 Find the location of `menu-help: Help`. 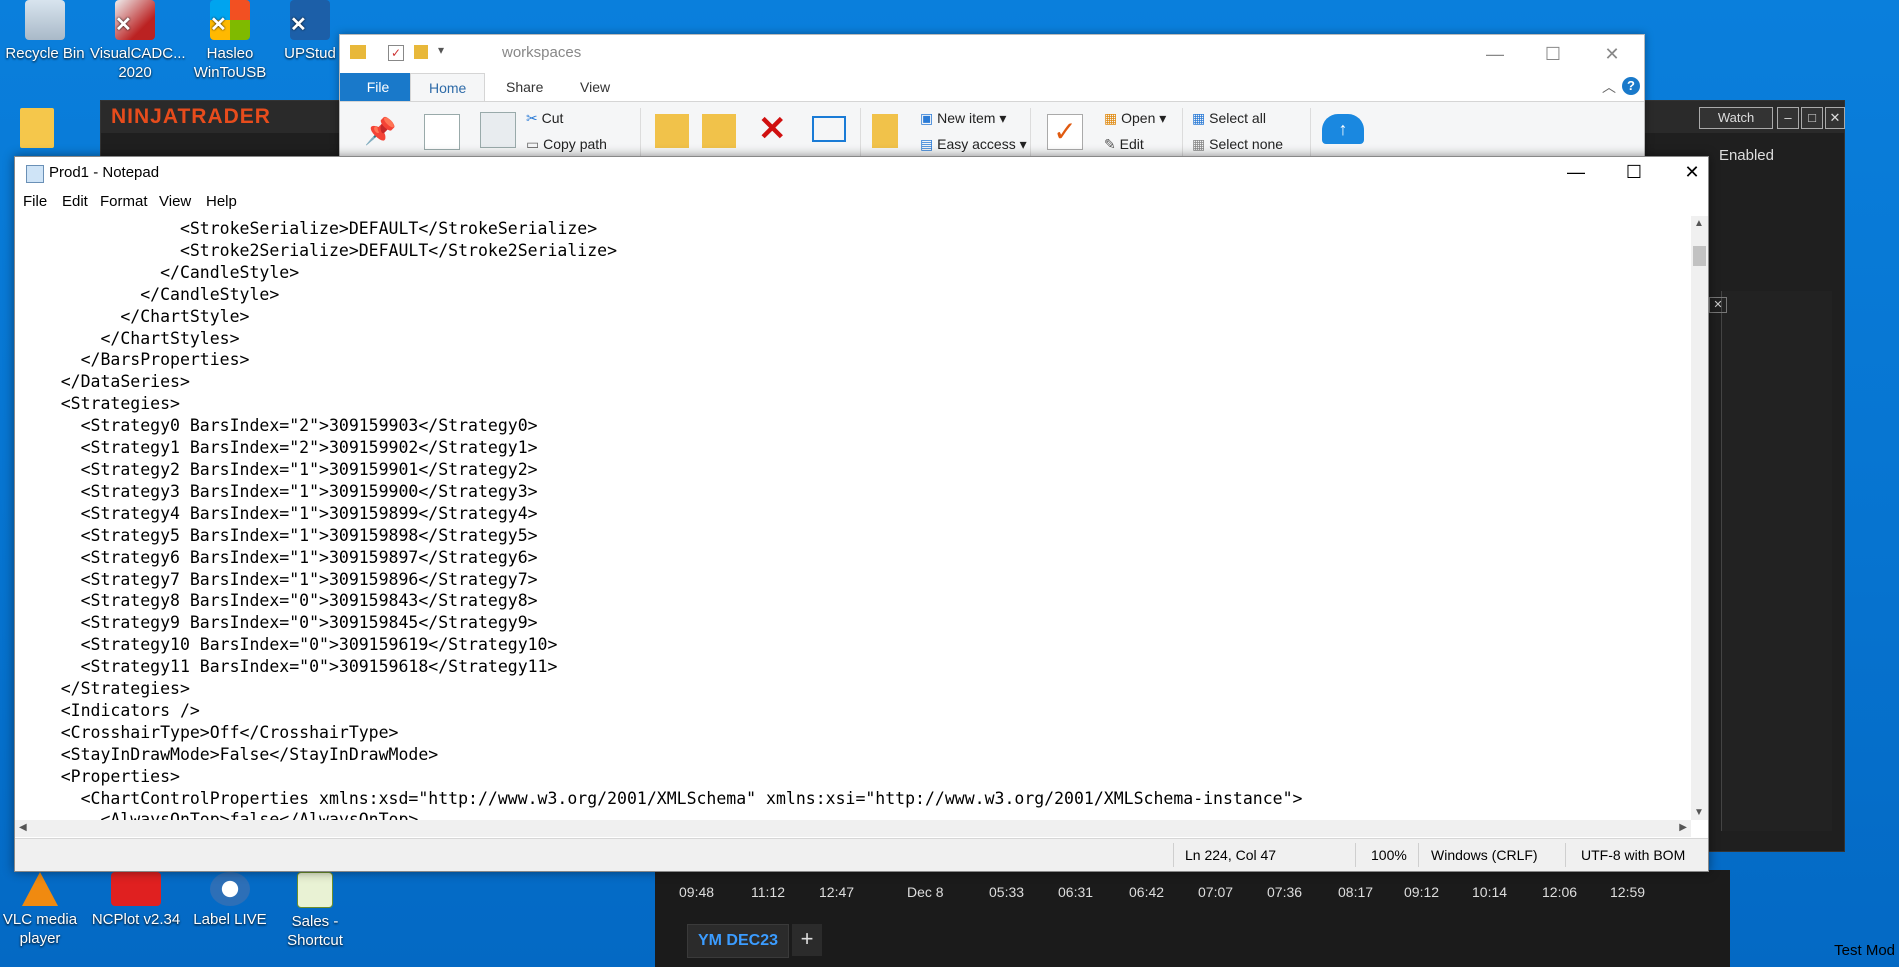

menu-help: Help is located at coordinates (221, 201).